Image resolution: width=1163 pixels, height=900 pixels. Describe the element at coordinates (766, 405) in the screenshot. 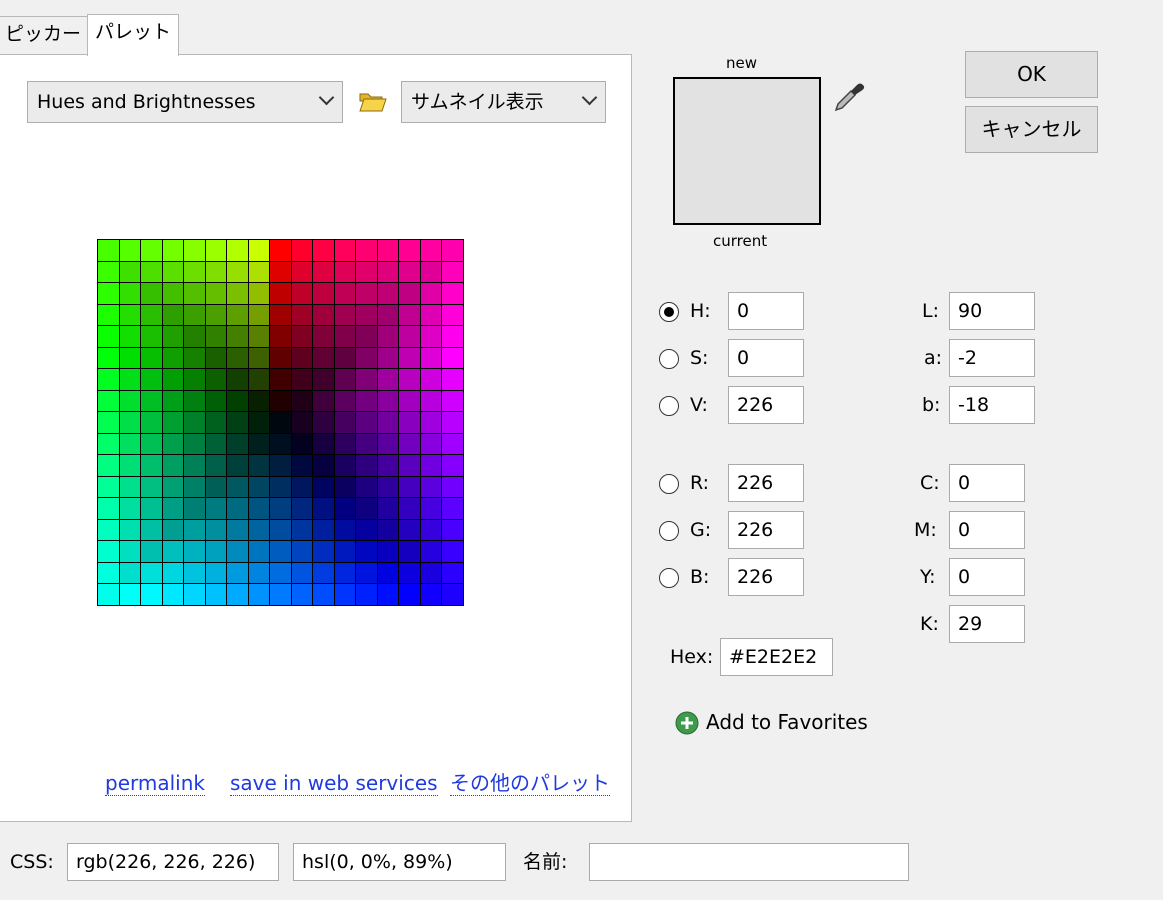

I see `v-input: 226` at that location.